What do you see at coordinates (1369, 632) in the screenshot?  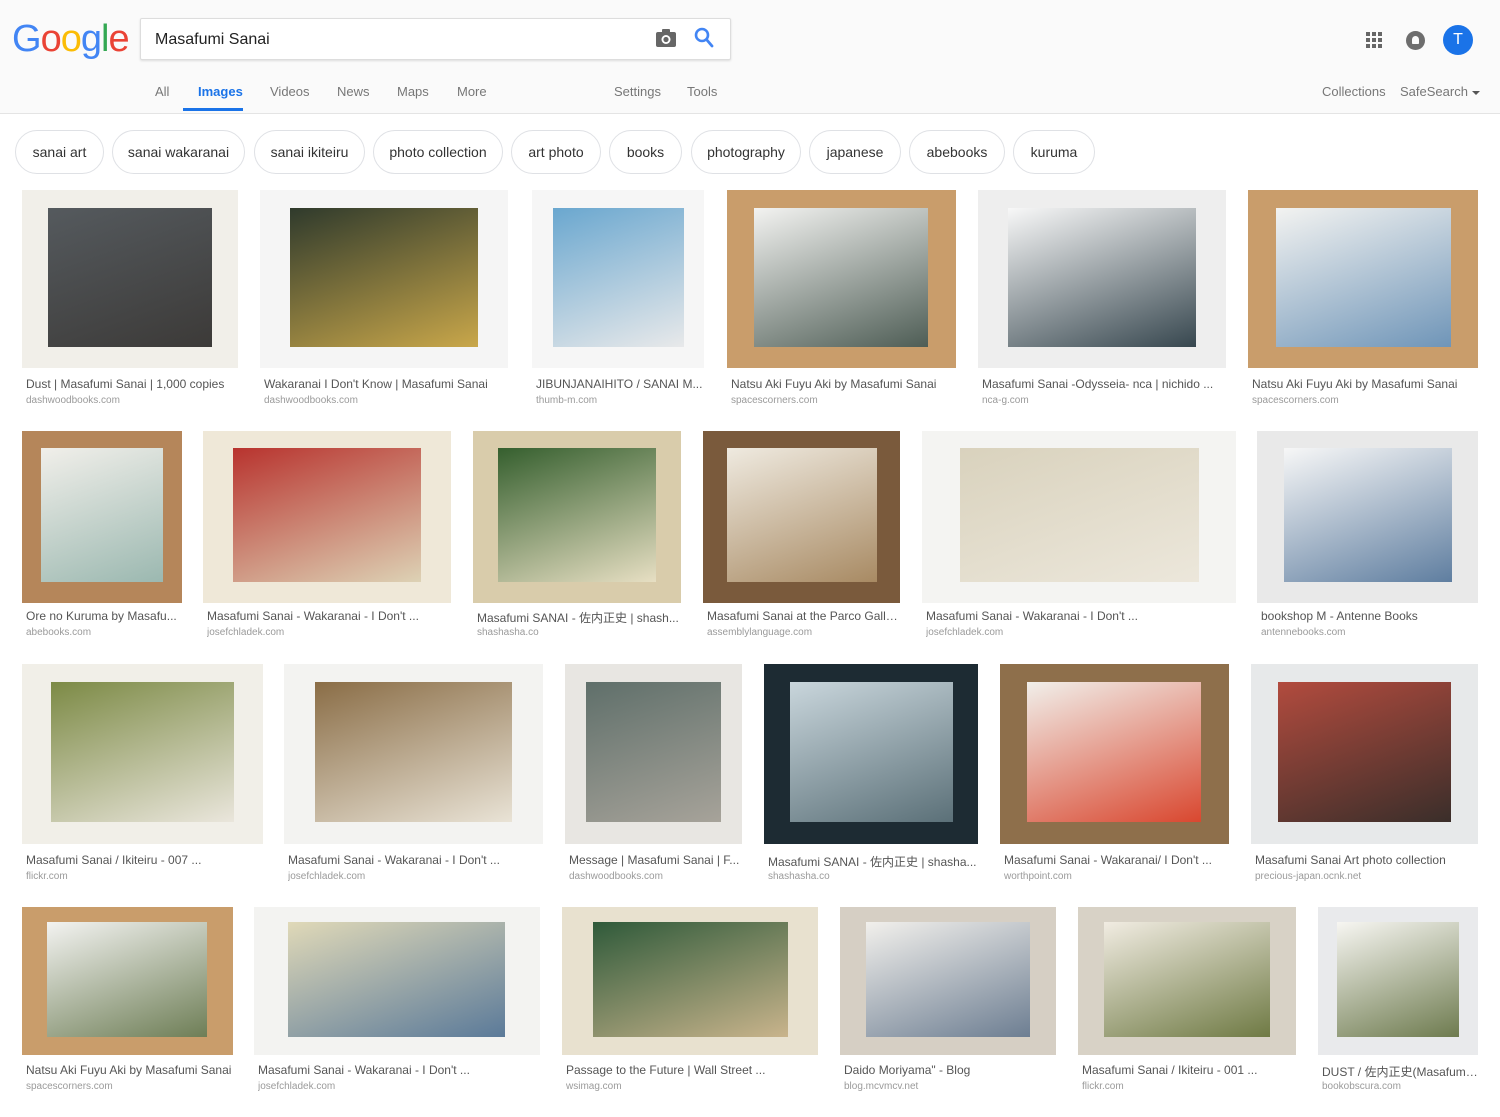 I see `result-source: antennebooks.com` at bounding box center [1369, 632].